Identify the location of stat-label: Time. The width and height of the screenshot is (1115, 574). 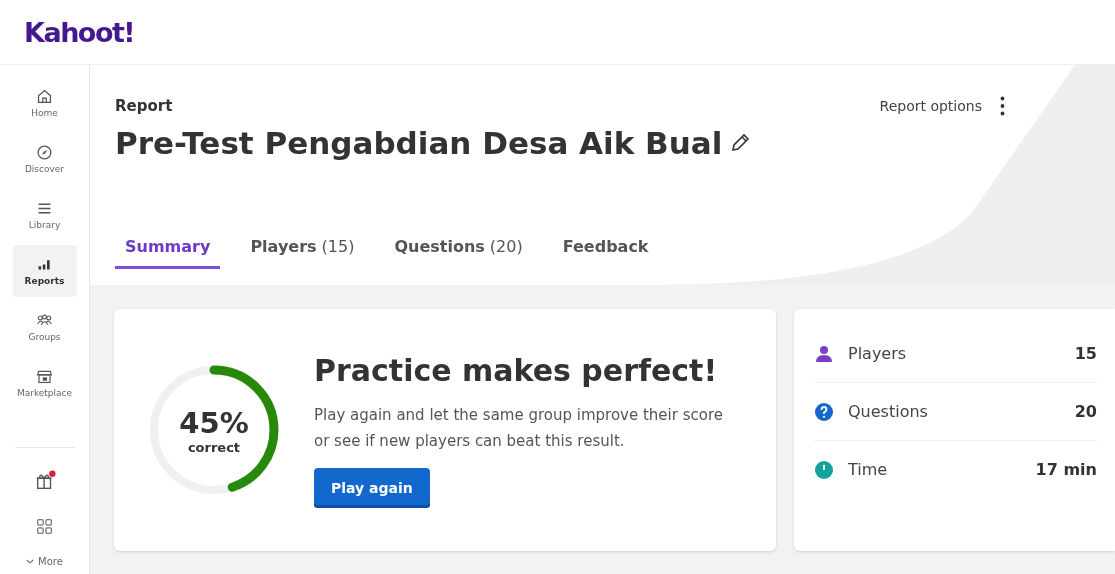
(868, 469).